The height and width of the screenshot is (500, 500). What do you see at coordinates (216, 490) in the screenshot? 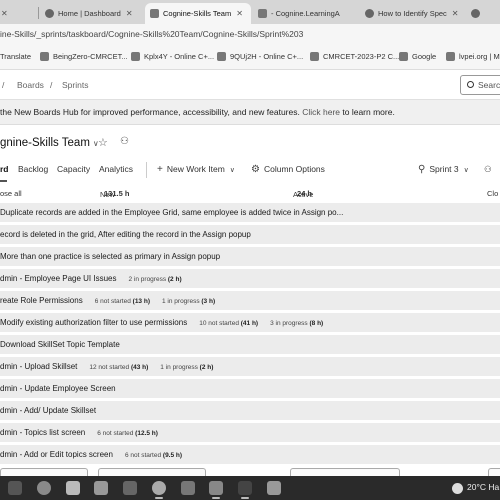
I see `visual-studio-icon` at bounding box center [216, 490].